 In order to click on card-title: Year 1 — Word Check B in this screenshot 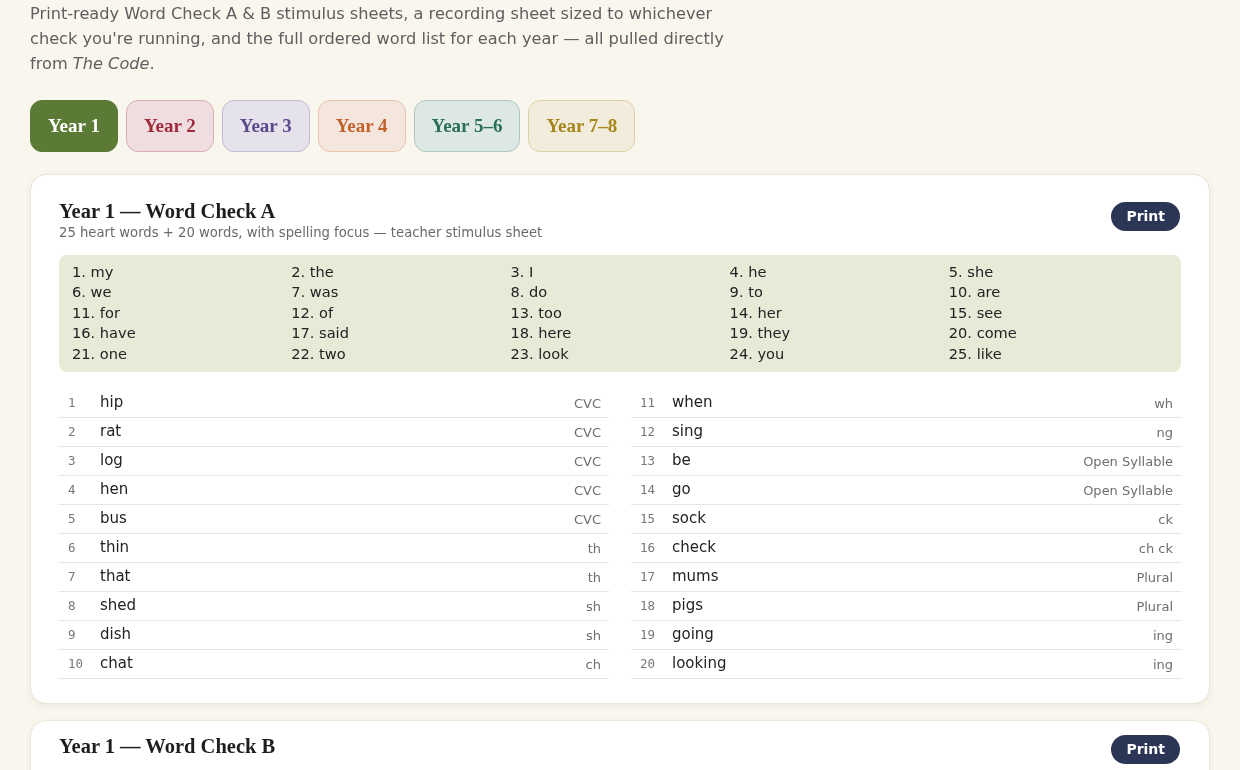, I will do `click(167, 746)`.